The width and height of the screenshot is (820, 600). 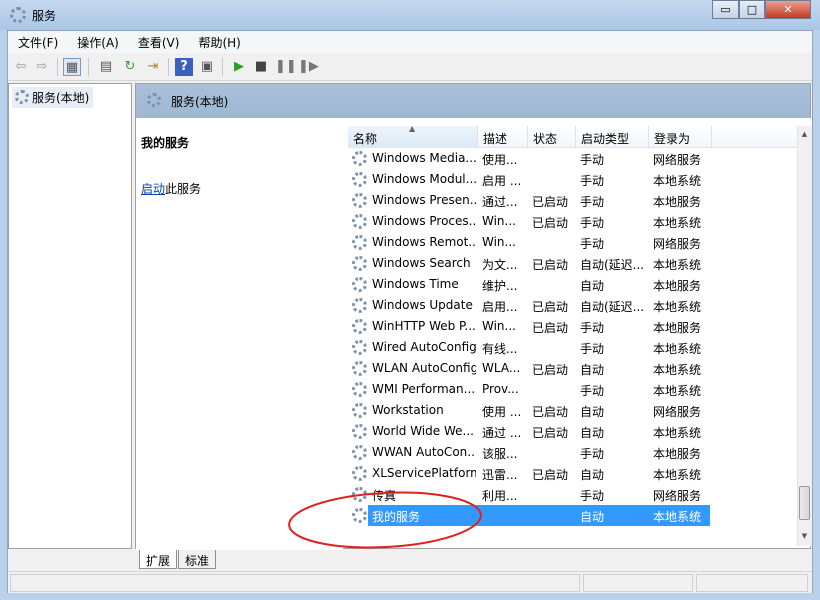 I want to click on table-row: Windows Remot... Win... 手动 网络服务, so click(x=573, y=242).